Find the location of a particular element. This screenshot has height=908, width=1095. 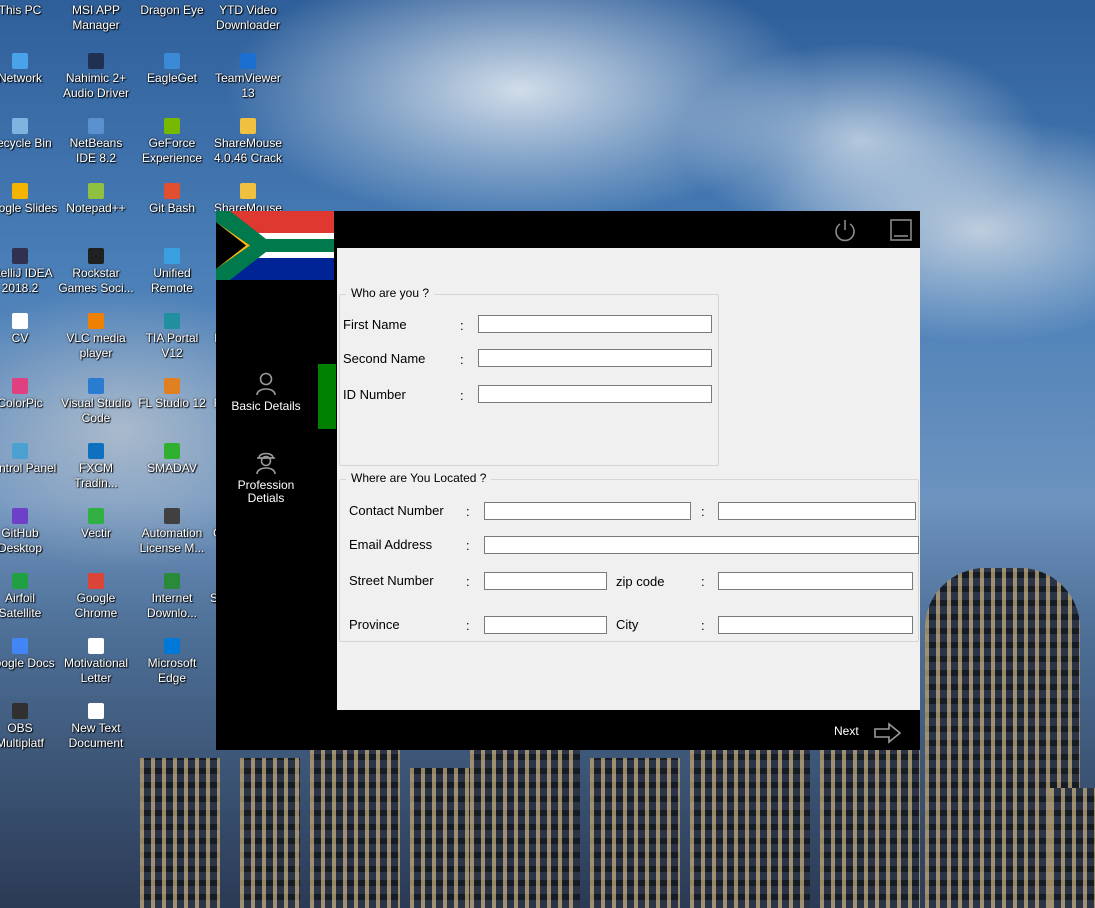

desktop-icon: Unified Remote is located at coordinates (172, 272).